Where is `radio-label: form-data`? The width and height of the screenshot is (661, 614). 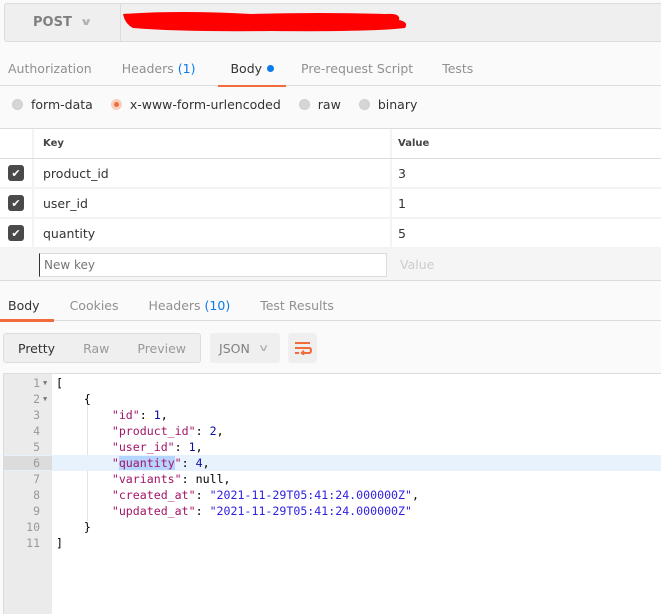
radio-label: form-data is located at coordinates (62, 104).